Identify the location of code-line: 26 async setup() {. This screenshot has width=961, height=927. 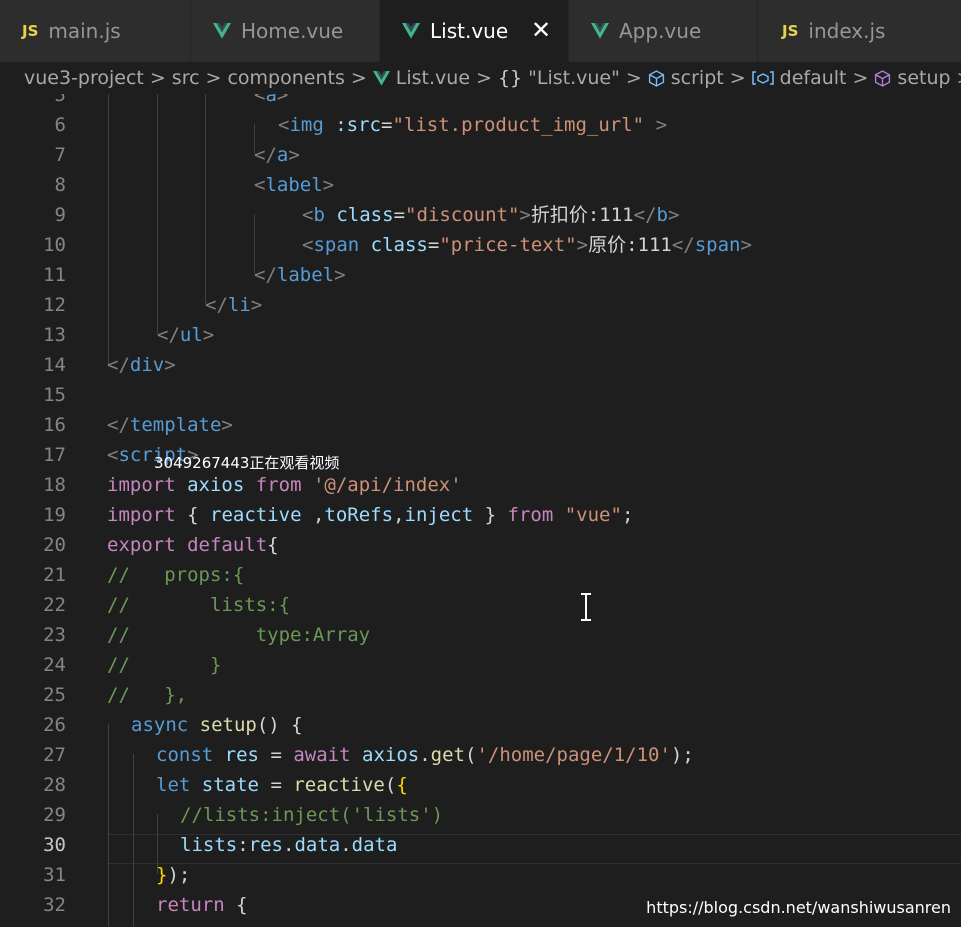
(480, 725).